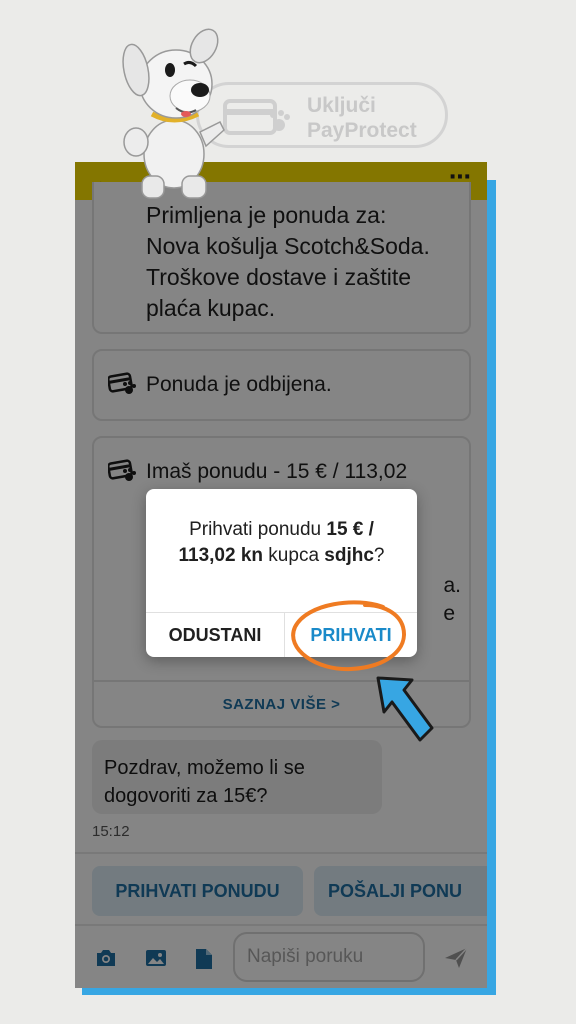 This screenshot has width=576, height=1024. What do you see at coordinates (405, 709) in the screenshot?
I see `pointer-arrow-icon` at bounding box center [405, 709].